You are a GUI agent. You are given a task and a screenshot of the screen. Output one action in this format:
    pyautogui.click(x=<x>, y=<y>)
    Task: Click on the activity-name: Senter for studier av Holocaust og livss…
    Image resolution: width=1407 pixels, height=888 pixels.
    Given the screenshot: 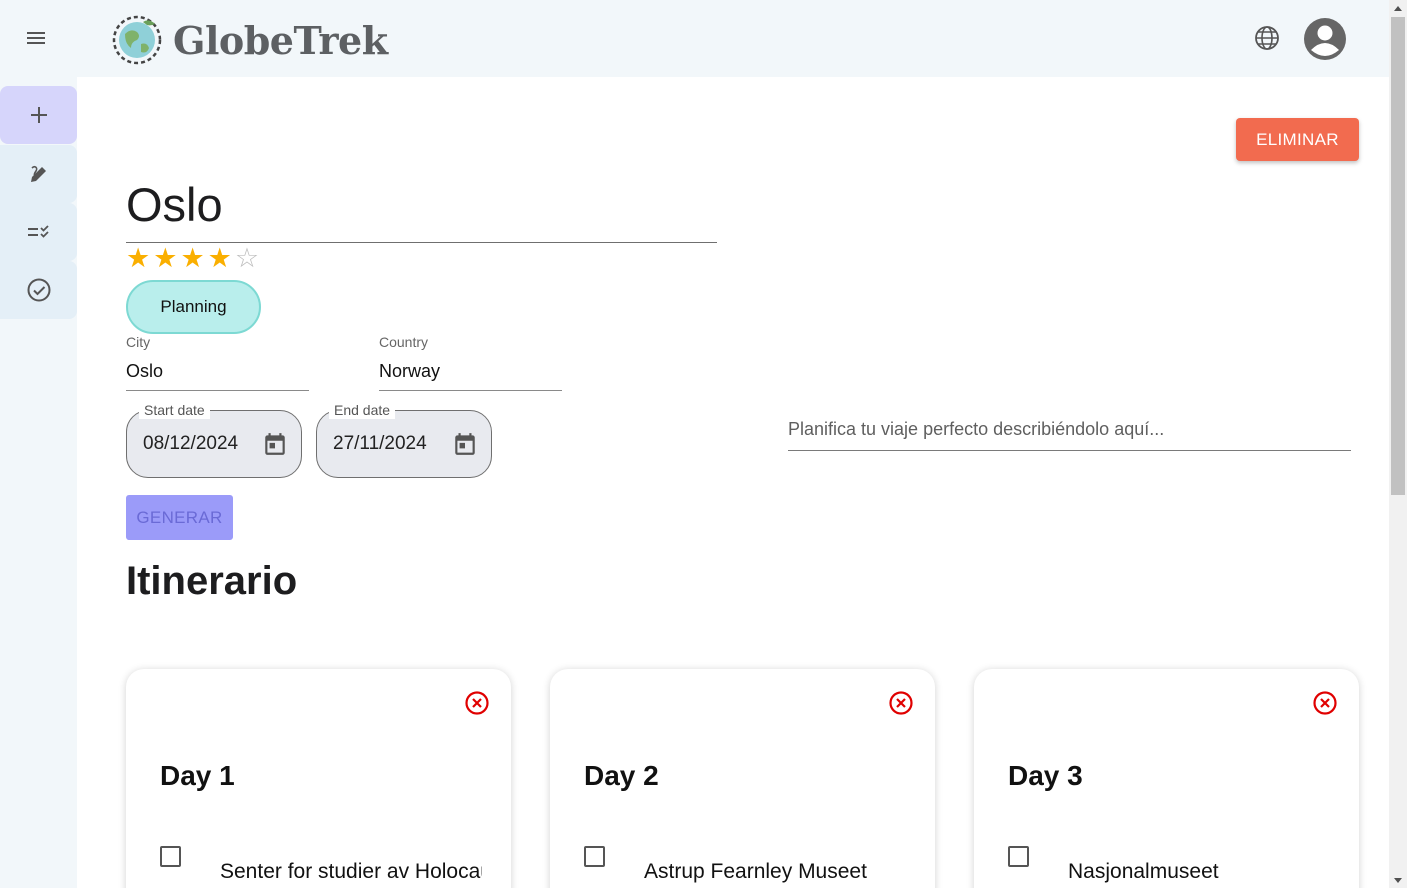 What is the action you would take?
    pyautogui.click(x=351, y=872)
    